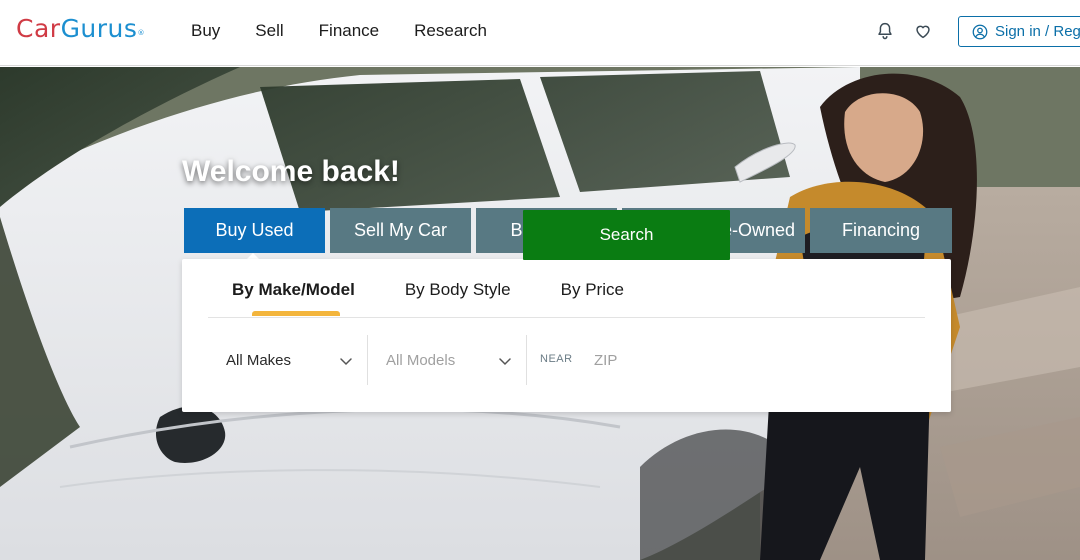  Describe the element at coordinates (259, 360) in the screenshot. I see `make-select-value: All Makes` at that location.